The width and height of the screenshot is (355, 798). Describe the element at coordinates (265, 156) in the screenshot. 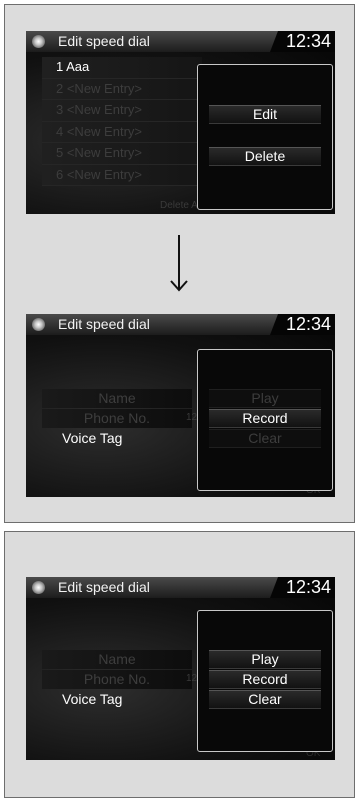

I see `delete-button: Delete` at that location.